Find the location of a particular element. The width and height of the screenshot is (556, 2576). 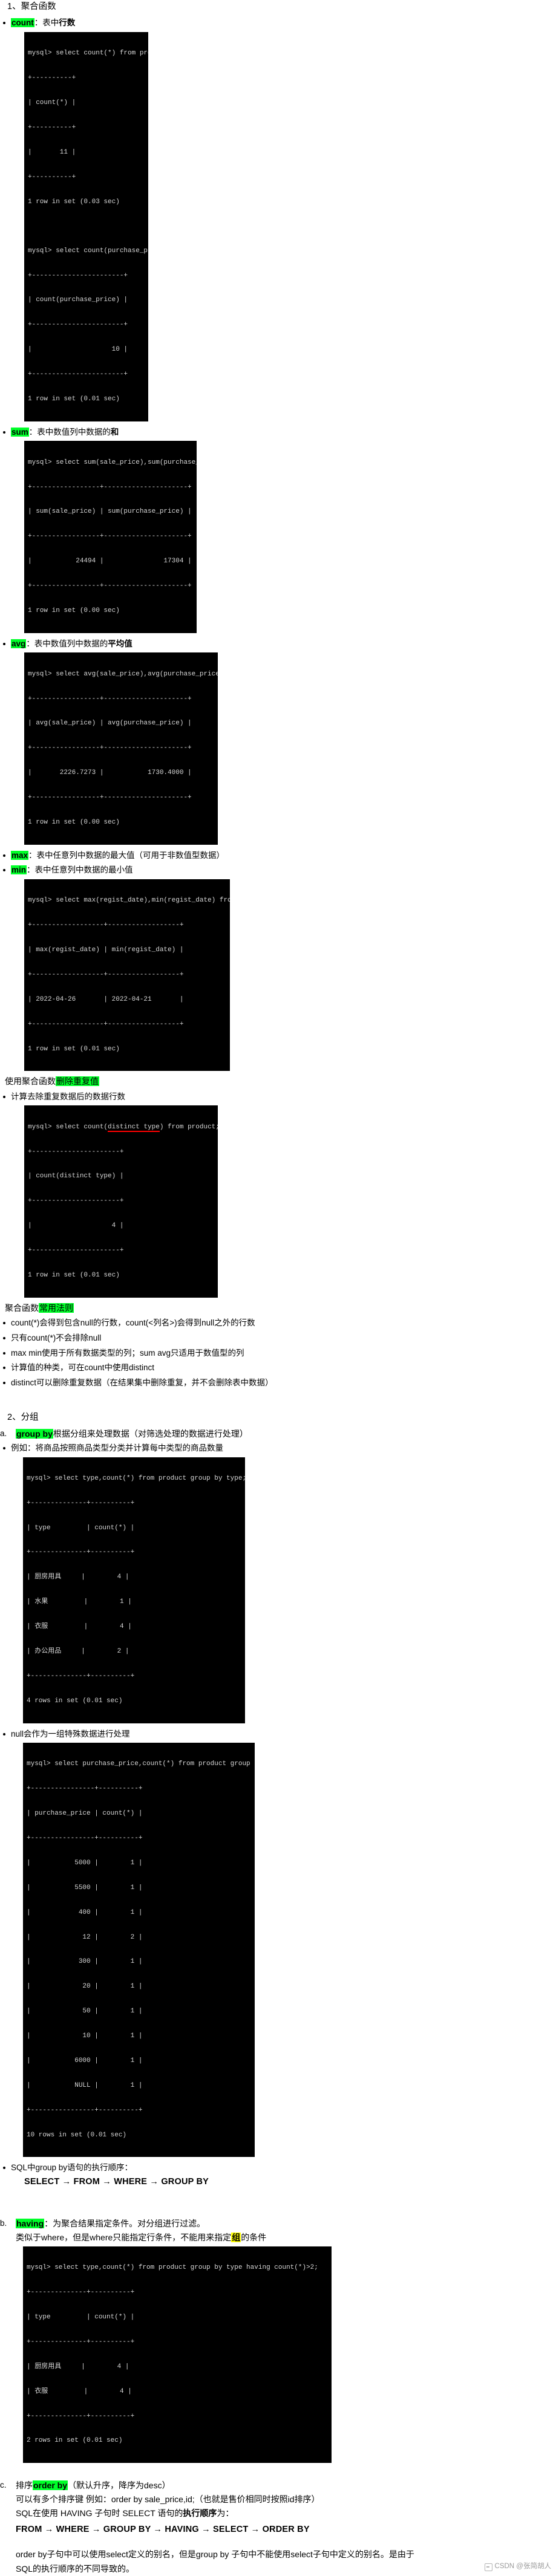

list-item-count: count：表中行数 is located at coordinates (278, 23).